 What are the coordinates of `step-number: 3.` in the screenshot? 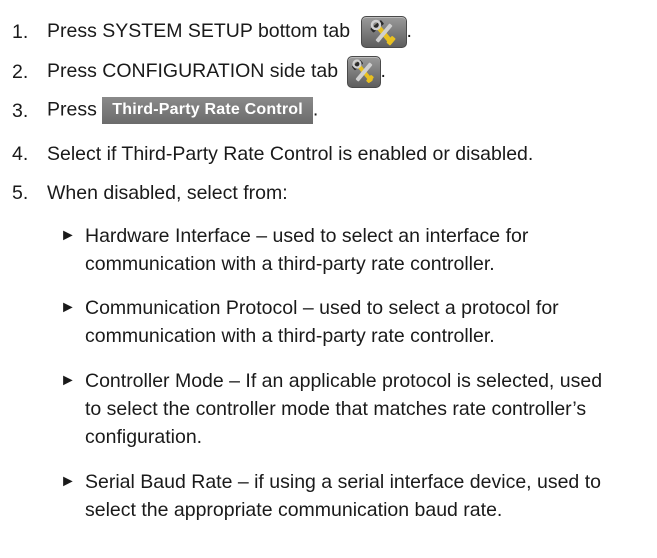 It's located at (20, 111).